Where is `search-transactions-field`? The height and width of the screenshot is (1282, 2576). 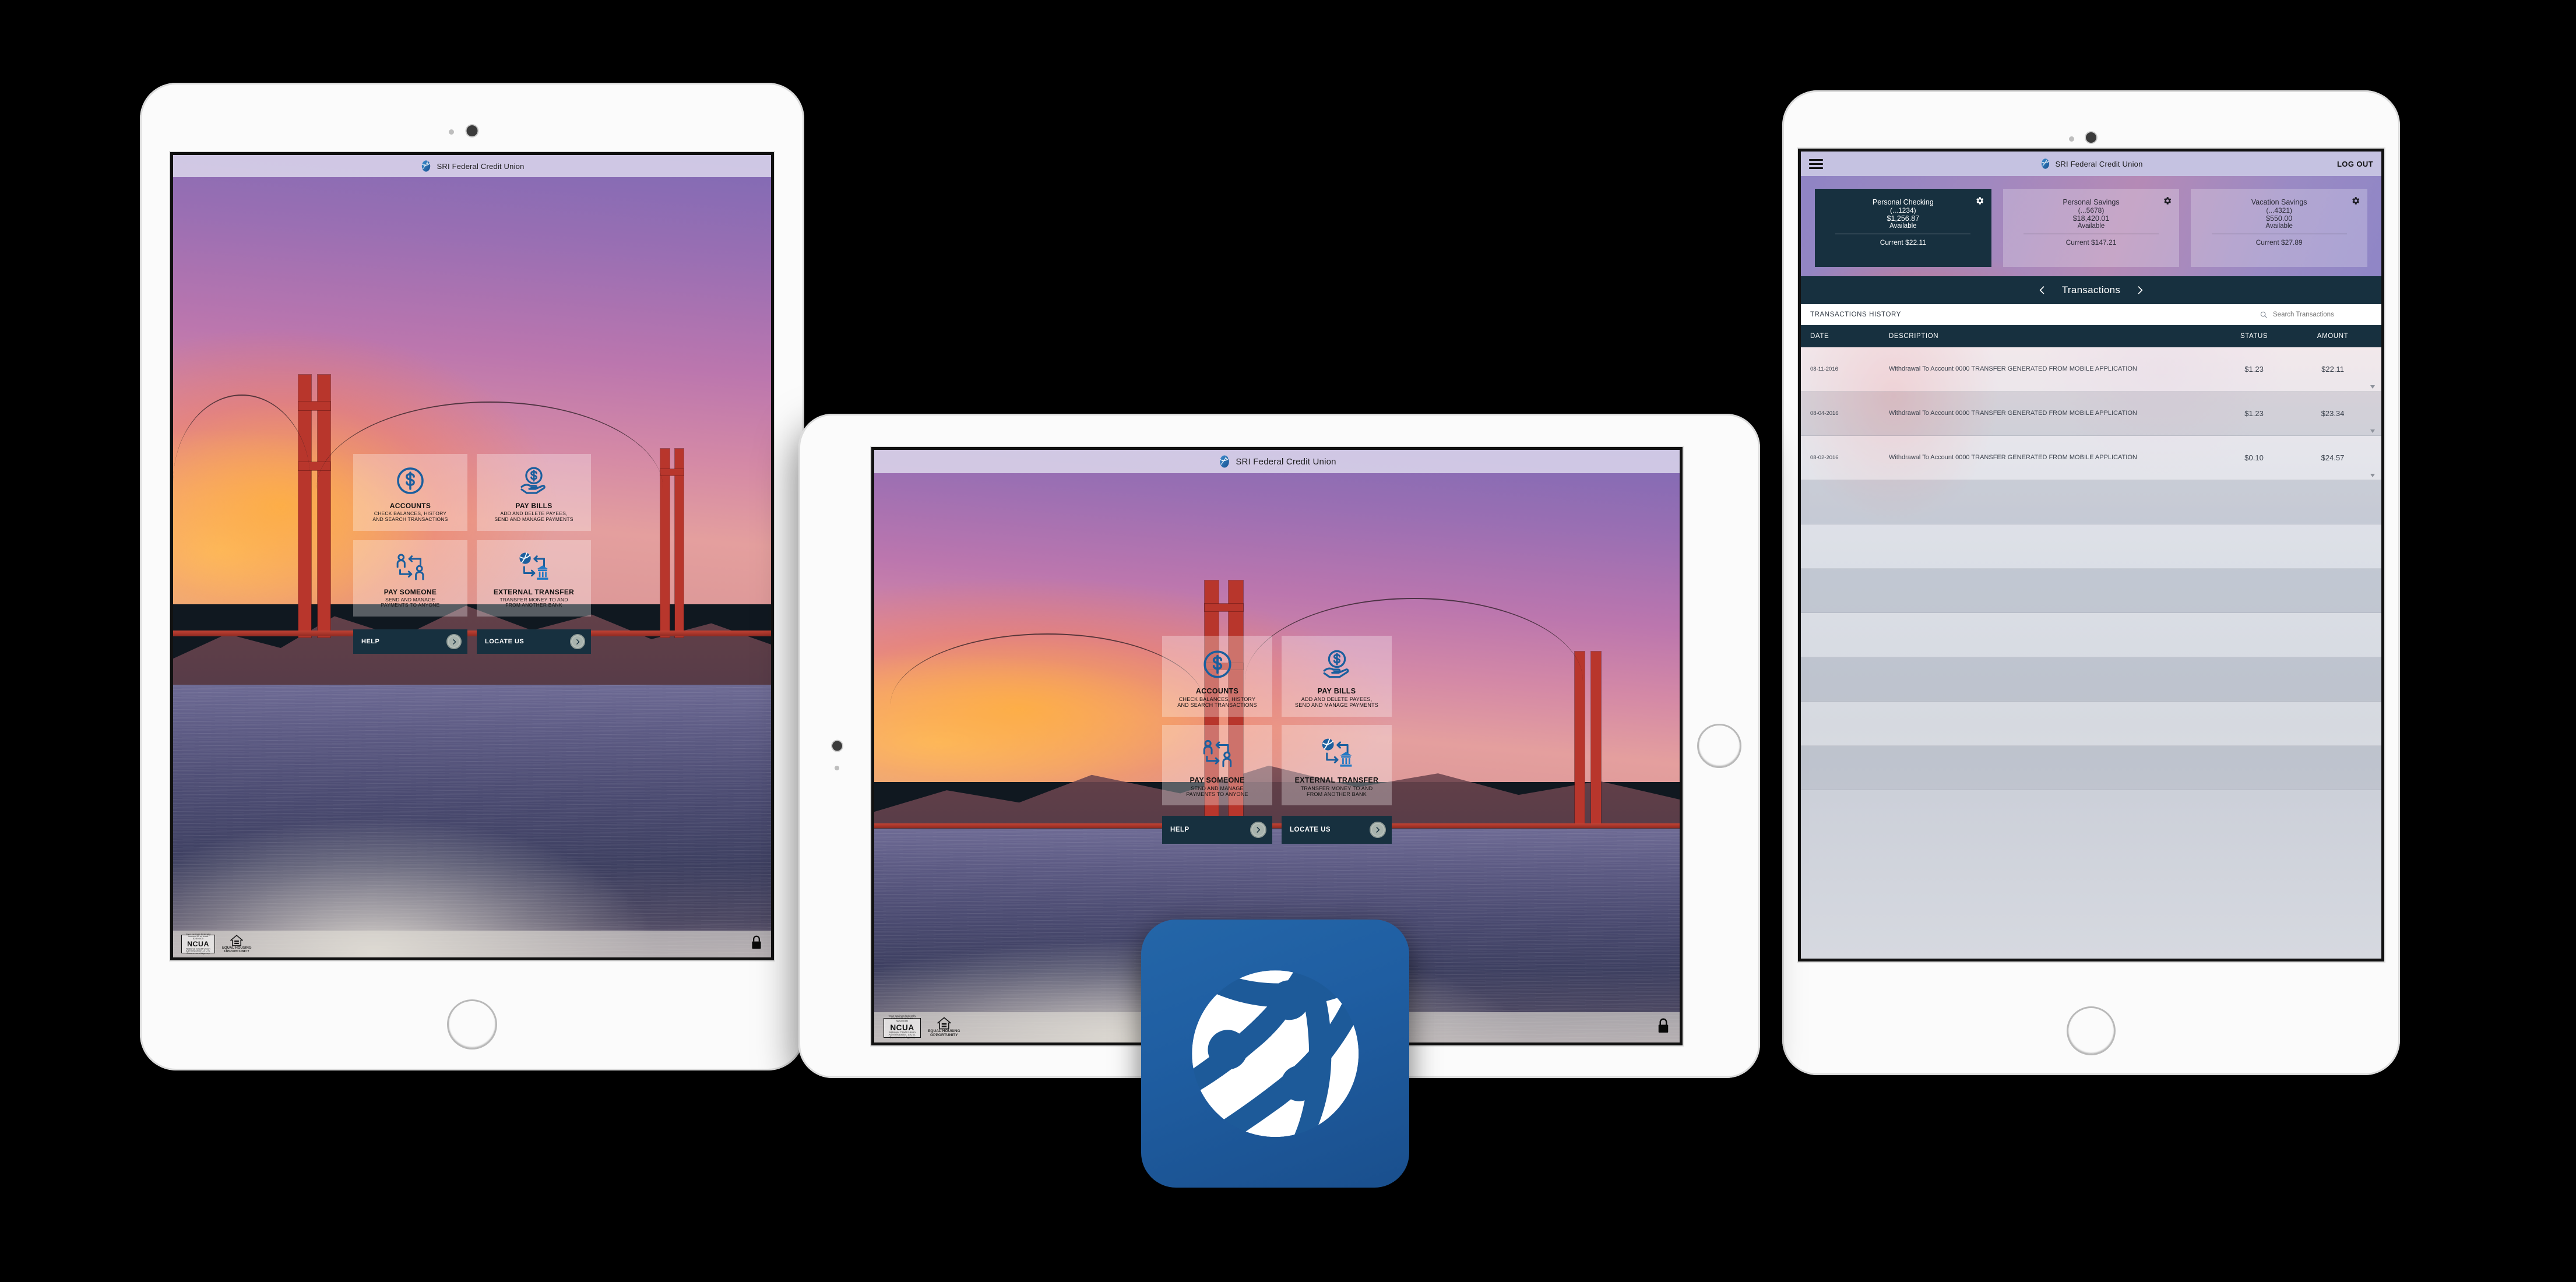 search-transactions-field is located at coordinates (2316, 315).